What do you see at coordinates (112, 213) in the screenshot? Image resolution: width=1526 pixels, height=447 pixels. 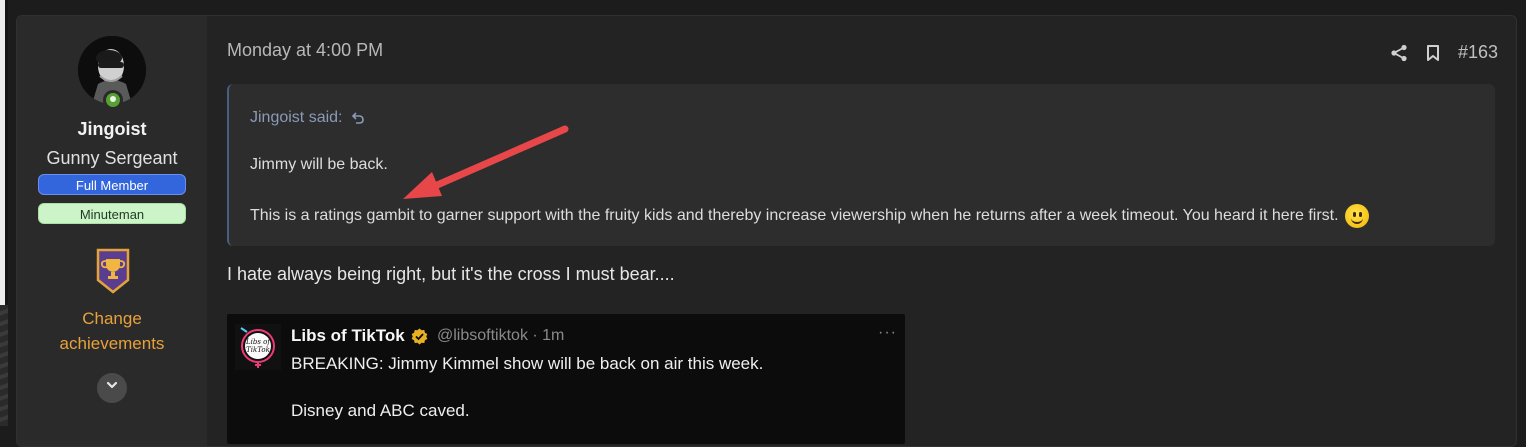 I see `banner-minuteman: Minuteman` at bounding box center [112, 213].